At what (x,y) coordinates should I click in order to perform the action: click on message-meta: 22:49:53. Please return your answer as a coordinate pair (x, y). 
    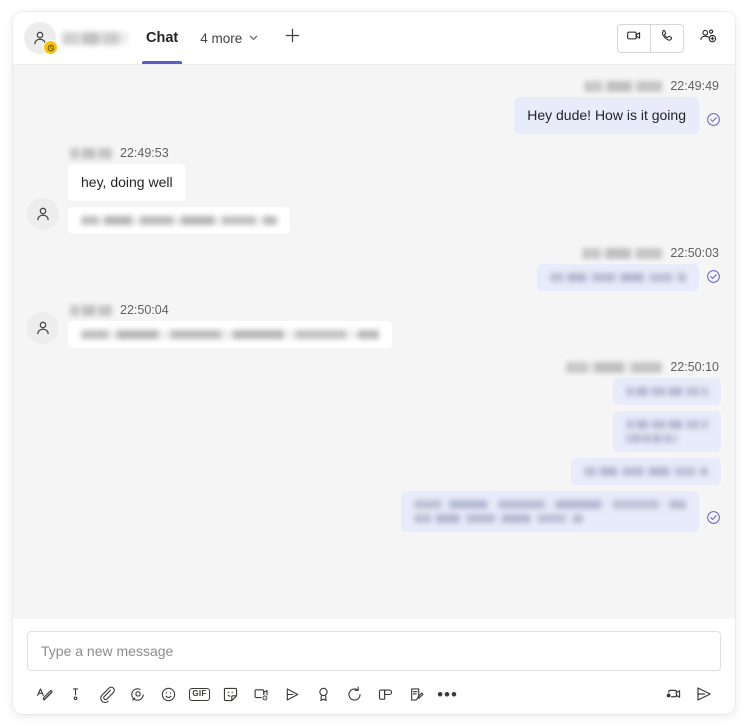
    Looking at the image, I should click on (179, 153).